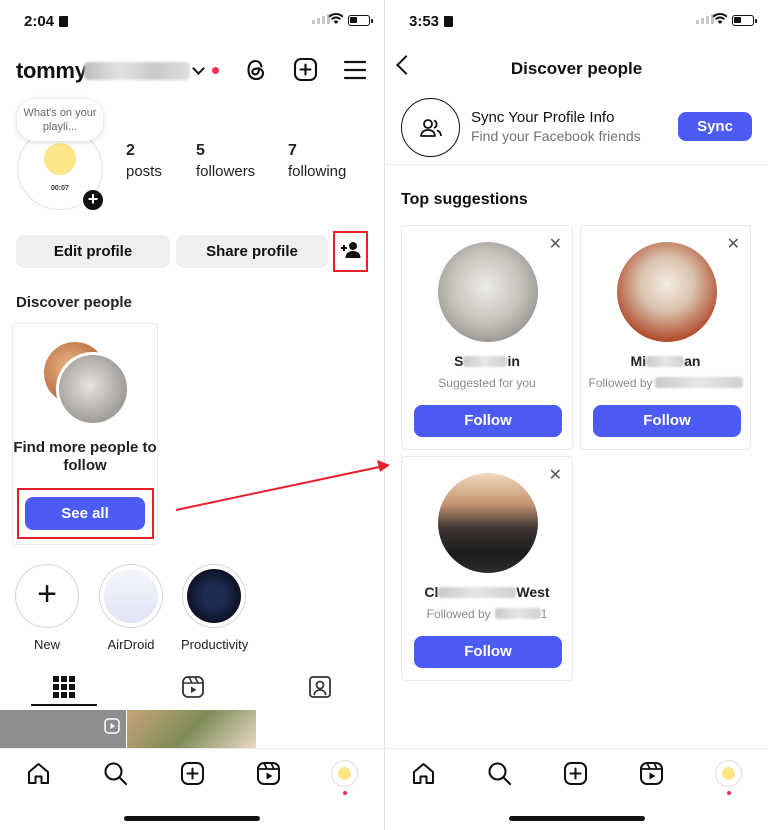 The image size is (768, 830). I want to click on suggestion-name: Sin, so click(487, 361).